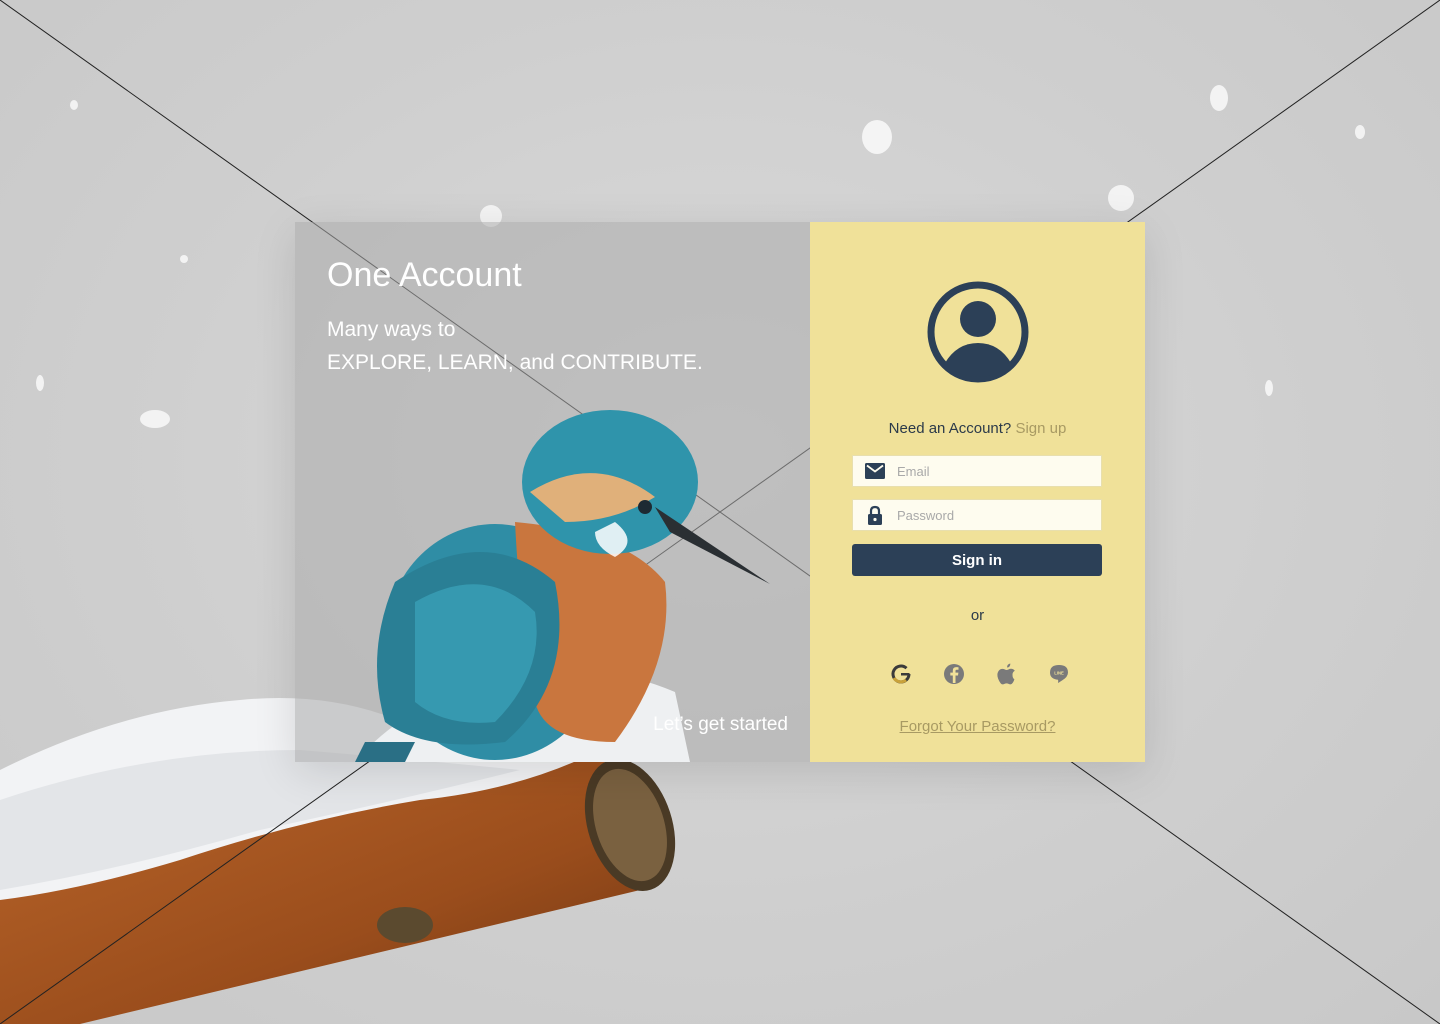  Describe the element at coordinates (424, 275) in the screenshot. I see `brand-title: One Account` at that location.